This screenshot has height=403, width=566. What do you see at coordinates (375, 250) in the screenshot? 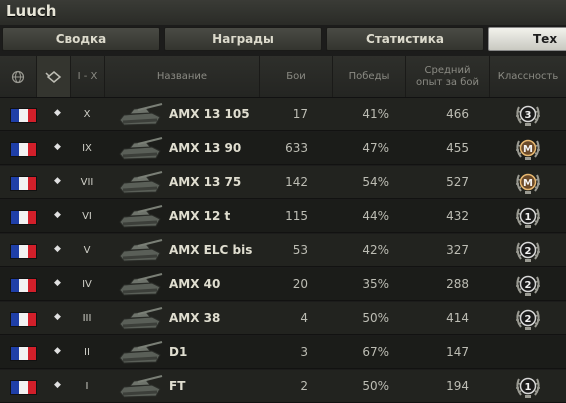
I see `wins-value: 42%` at bounding box center [375, 250].